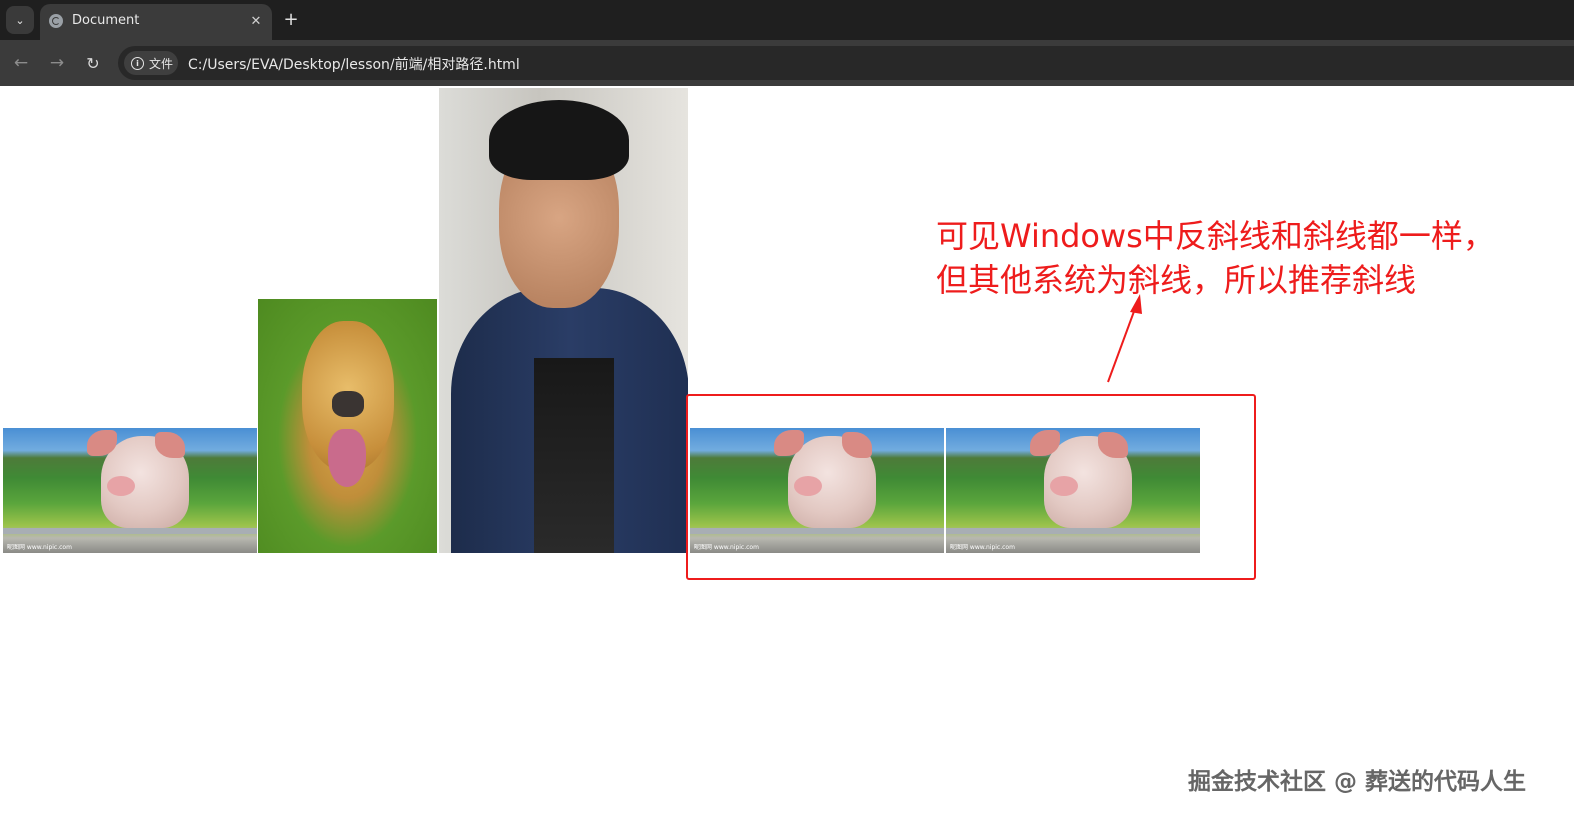  What do you see at coordinates (563, 320) in the screenshot?
I see `man-portrait-image` at bounding box center [563, 320].